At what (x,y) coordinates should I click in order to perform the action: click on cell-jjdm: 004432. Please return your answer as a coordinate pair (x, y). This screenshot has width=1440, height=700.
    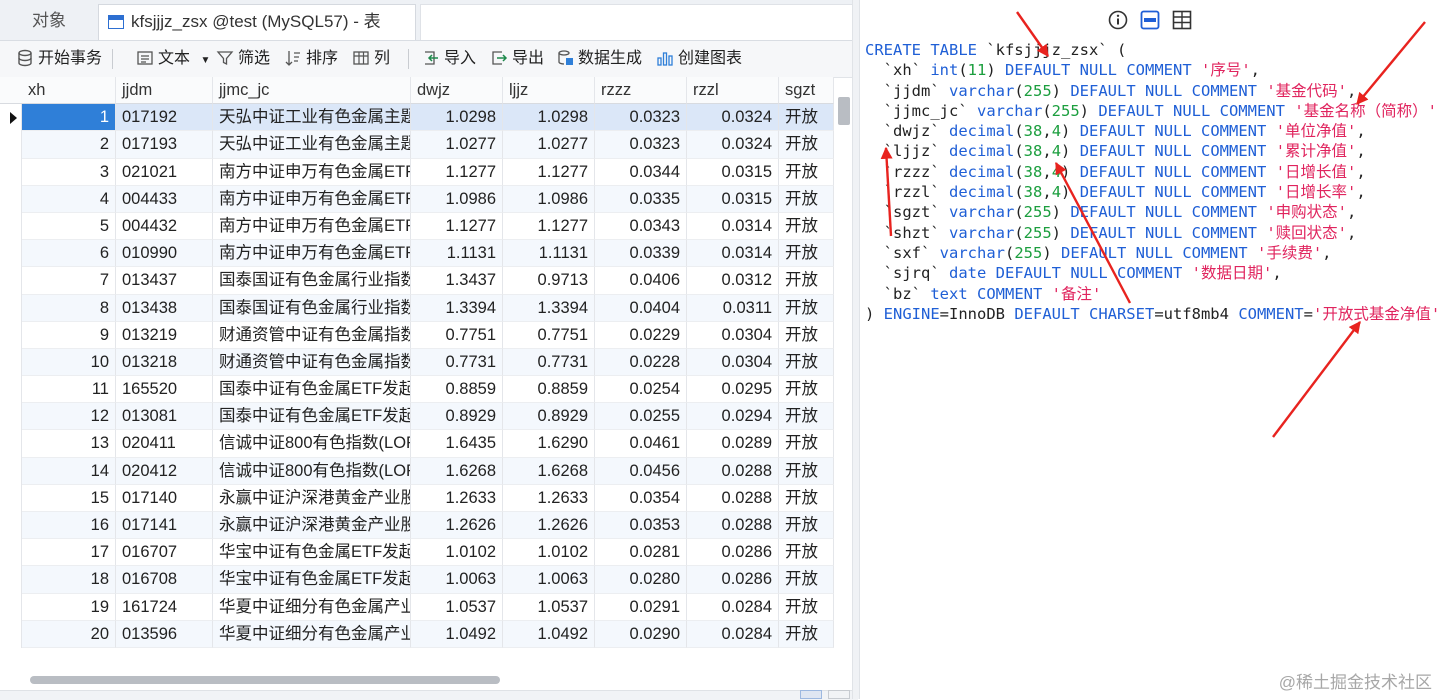
    Looking at the image, I should click on (164, 226).